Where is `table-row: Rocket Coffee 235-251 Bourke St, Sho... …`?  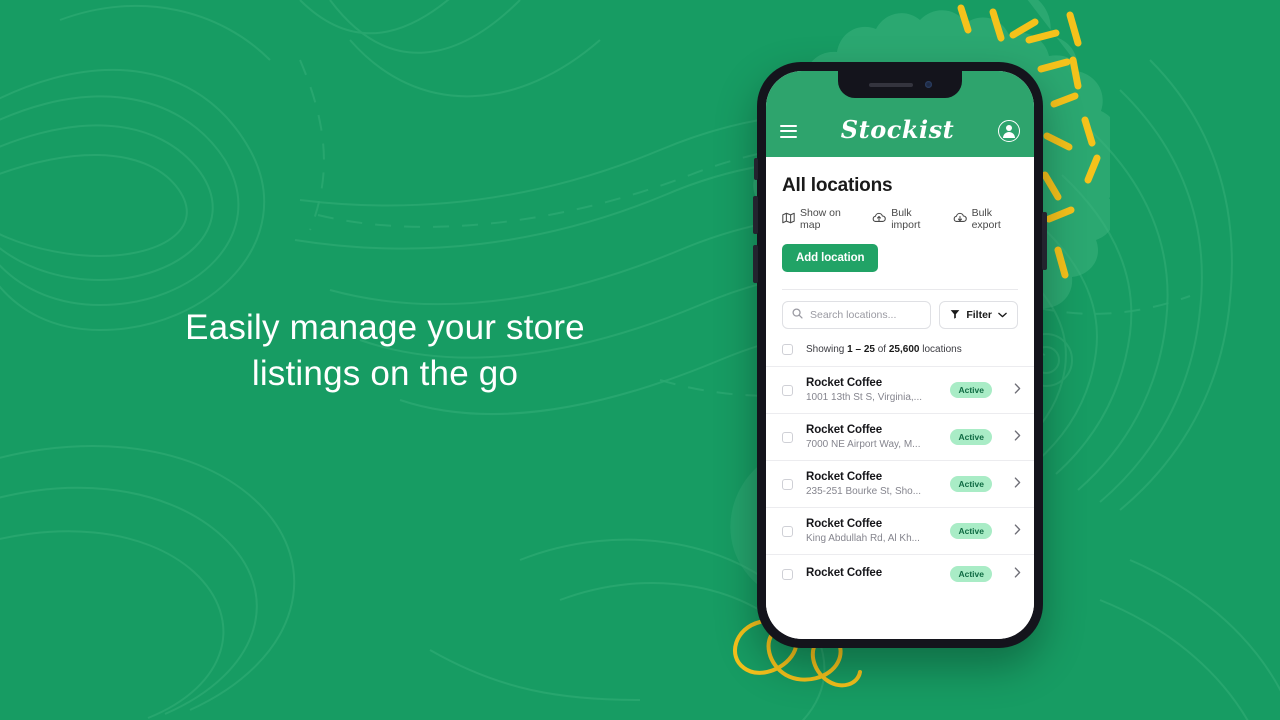
table-row: Rocket Coffee 235-251 Bourke St, Sho... … is located at coordinates (900, 484).